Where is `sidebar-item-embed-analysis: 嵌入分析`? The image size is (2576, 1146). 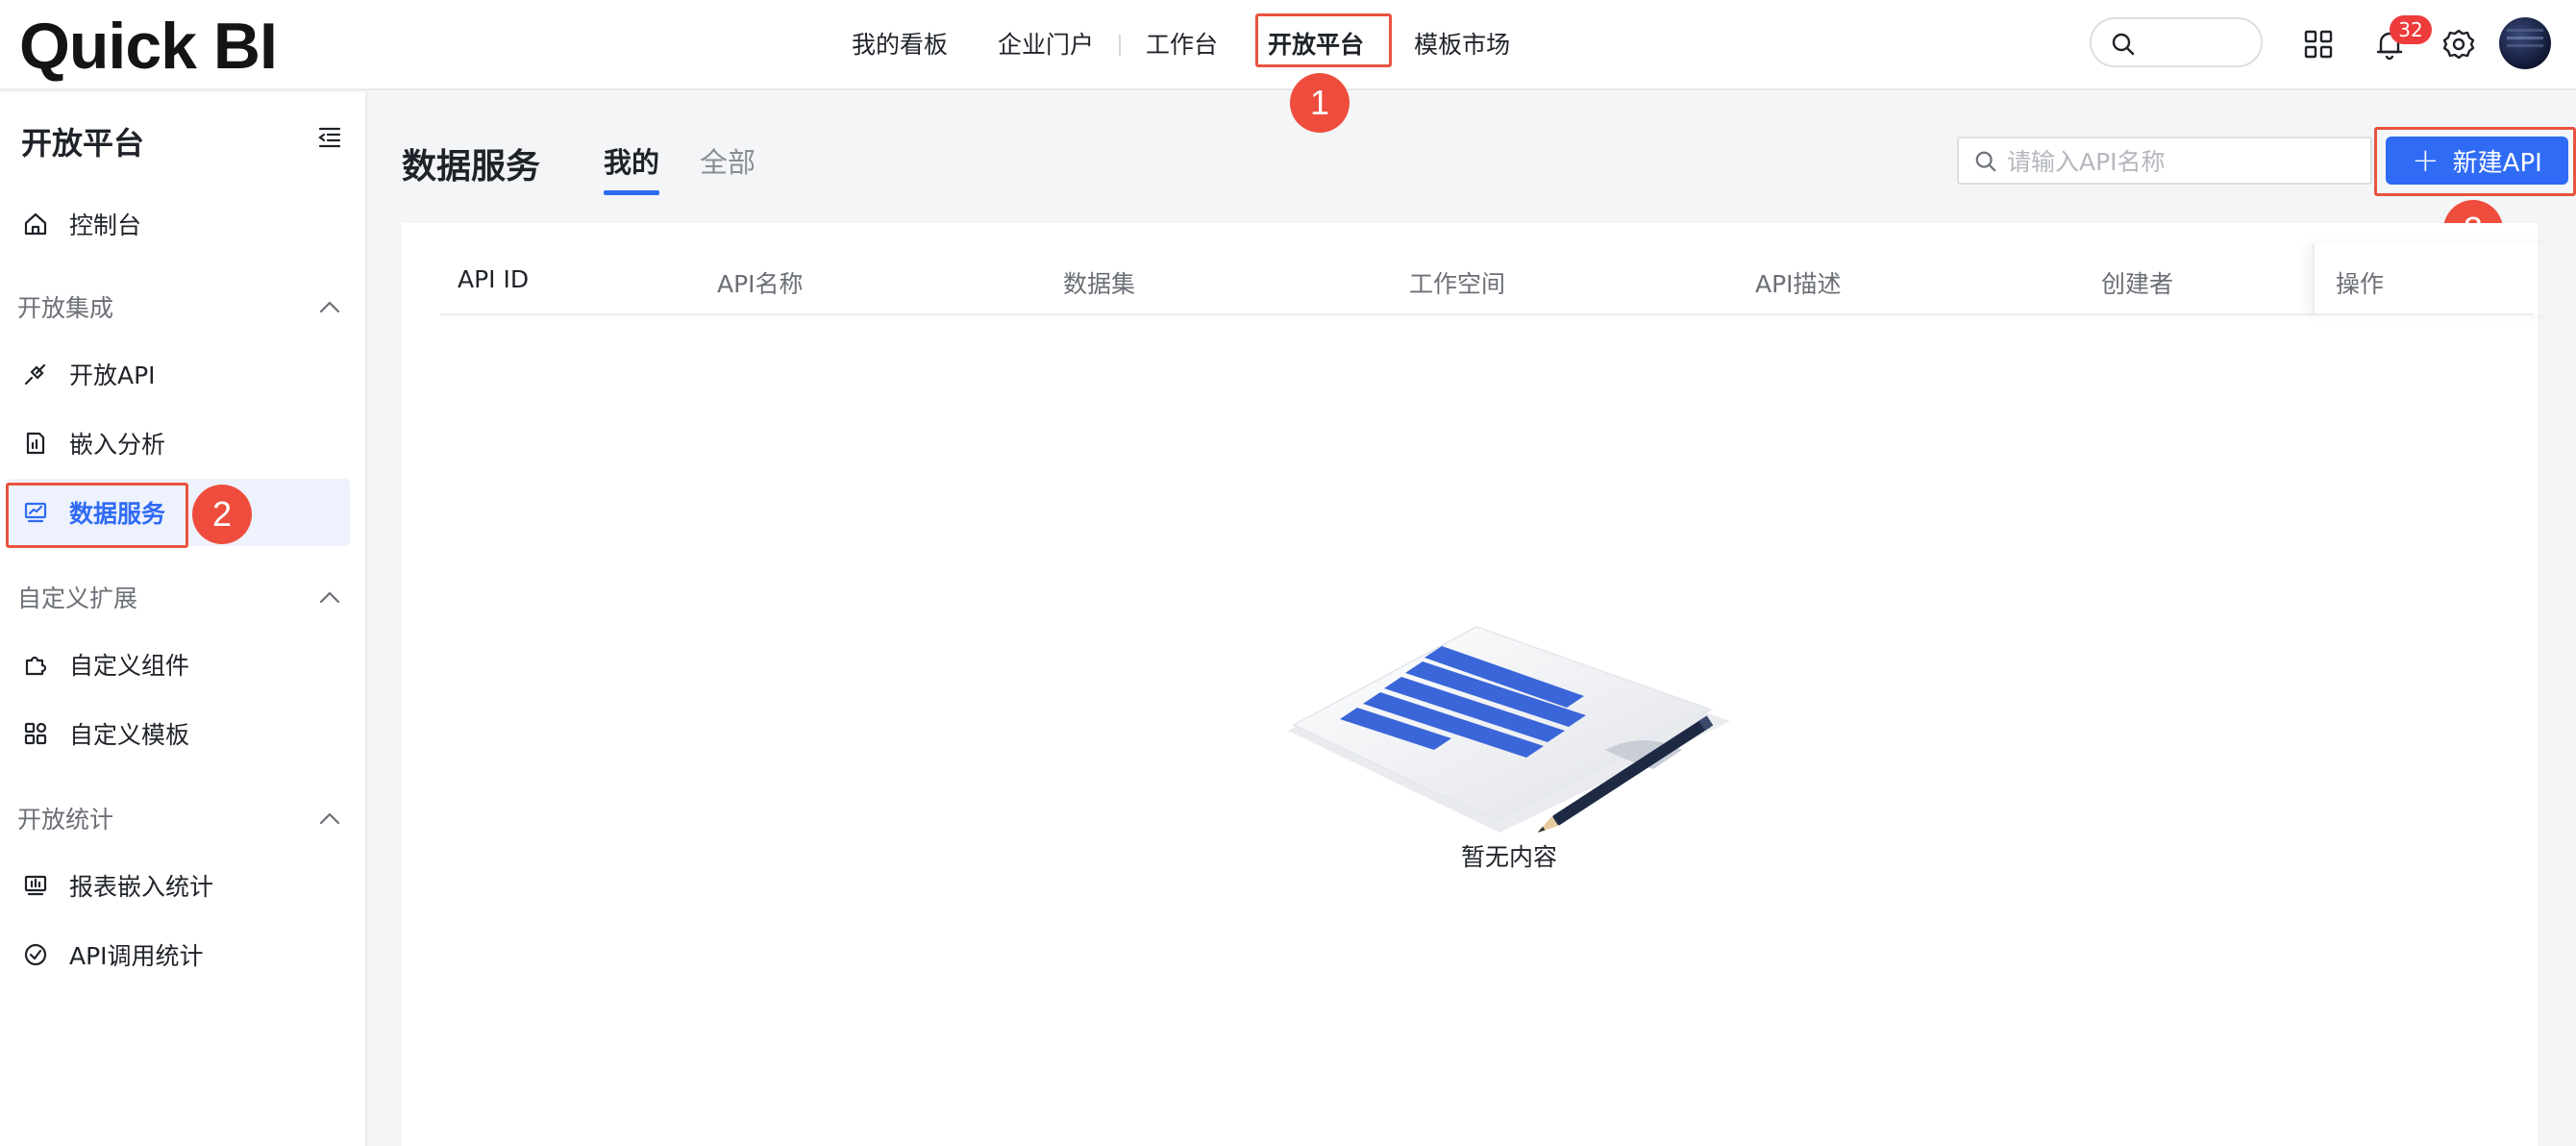
sidebar-item-embed-analysis: 嵌入分析 is located at coordinates (179, 443).